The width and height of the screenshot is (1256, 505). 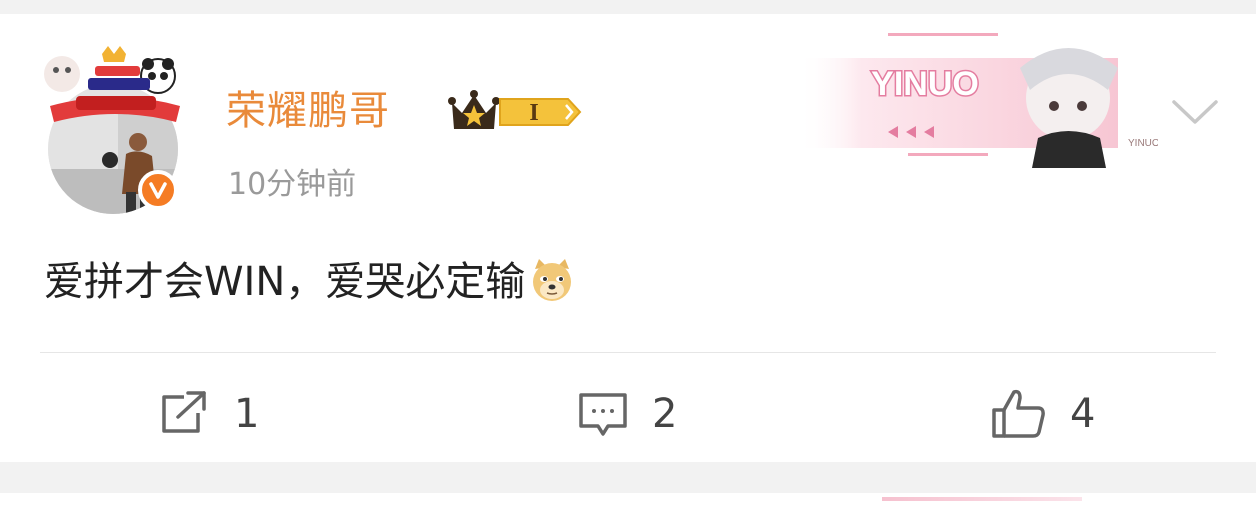 What do you see at coordinates (1195, 112) in the screenshot?
I see `chevron-down-icon` at bounding box center [1195, 112].